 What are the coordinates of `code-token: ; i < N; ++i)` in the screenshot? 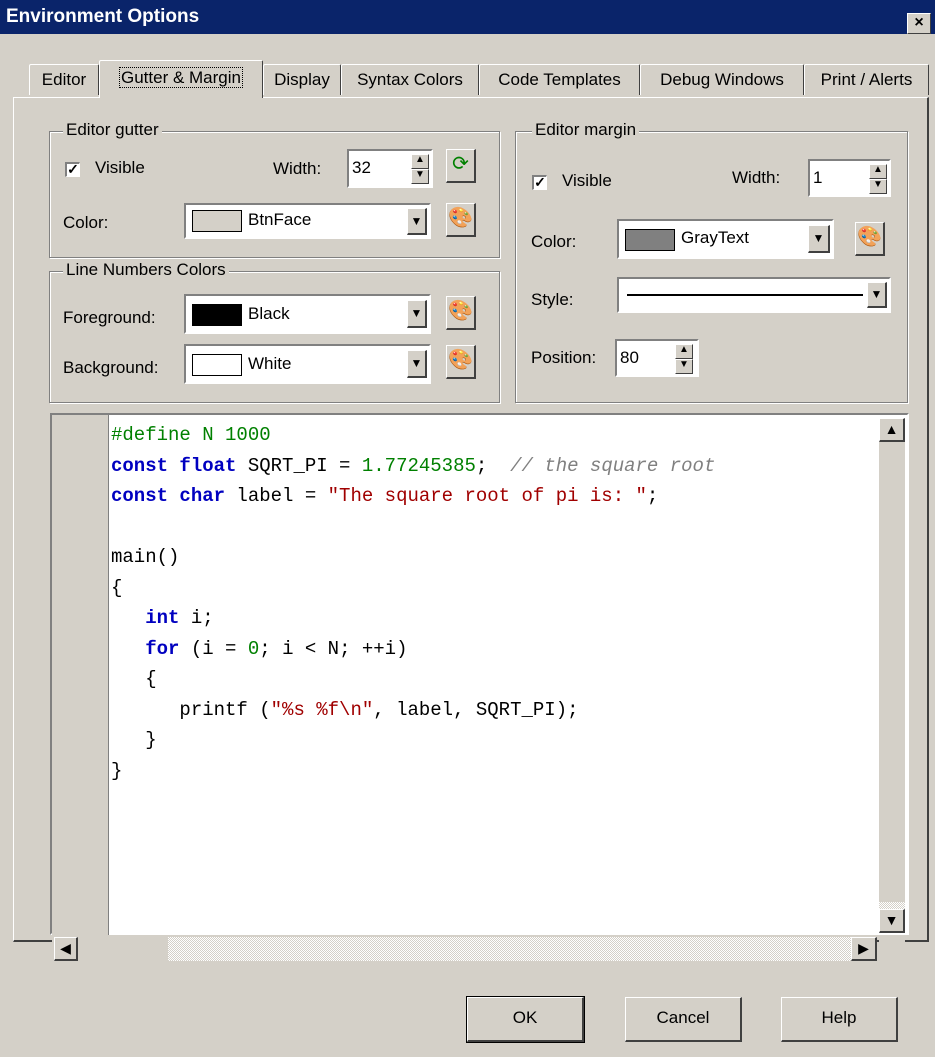 It's located at (333, 648).